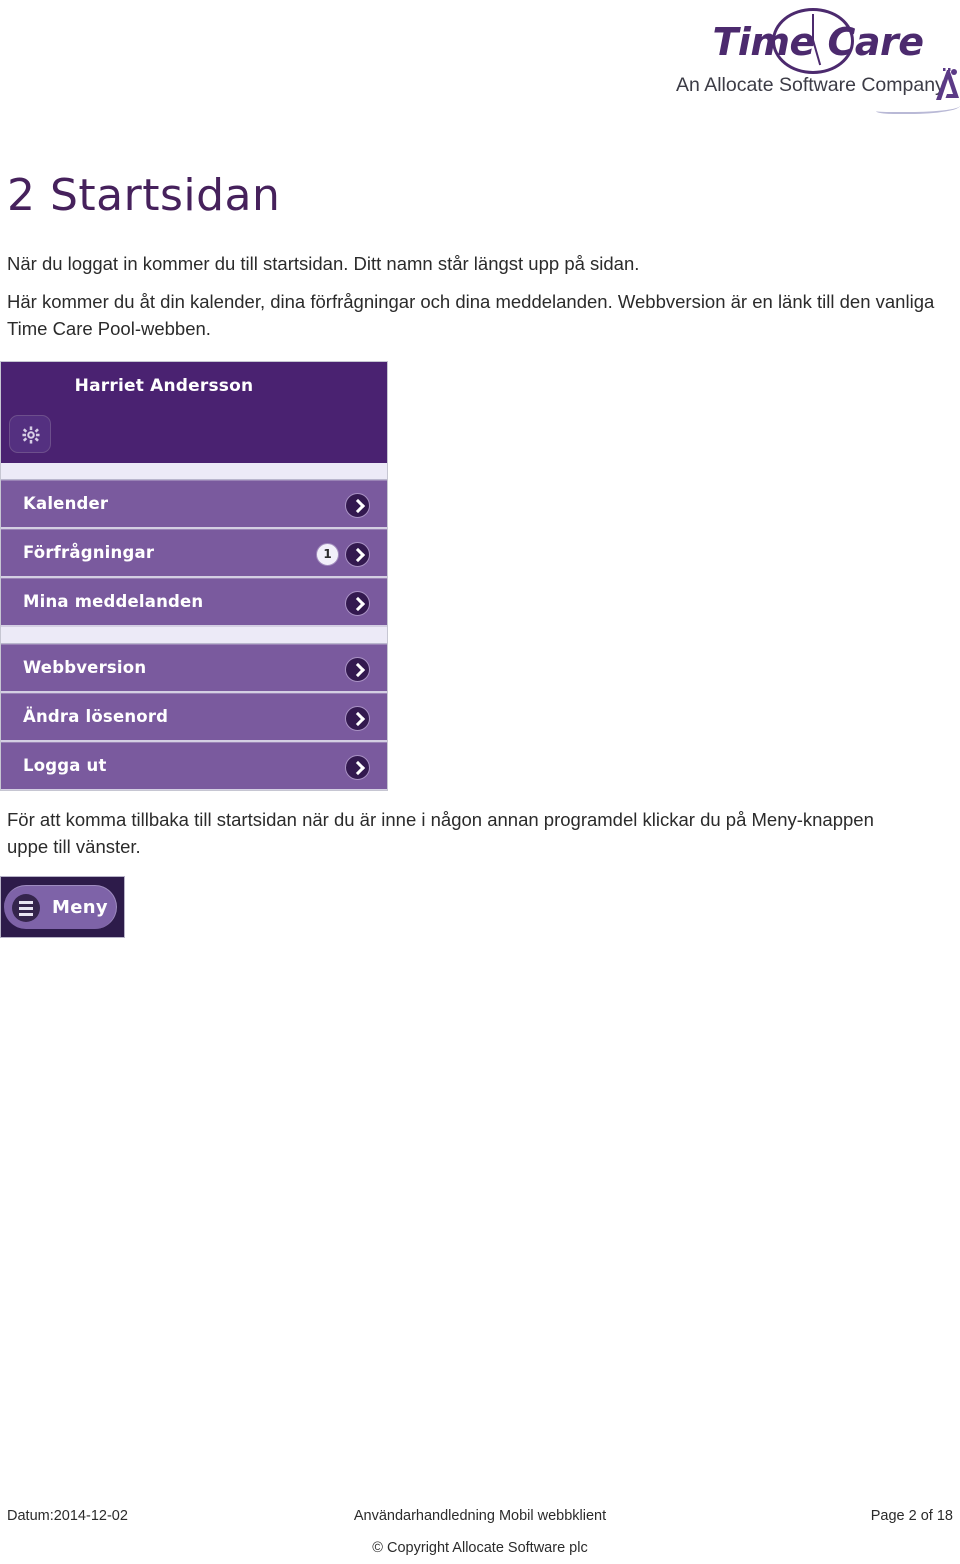 Image resolution: width=960 pixels, height=1564 pixels. What do you see at coordinates (80, 907) in the screenshot?
I see `meny-button-label: Meny` at bounding box center [80, 907].